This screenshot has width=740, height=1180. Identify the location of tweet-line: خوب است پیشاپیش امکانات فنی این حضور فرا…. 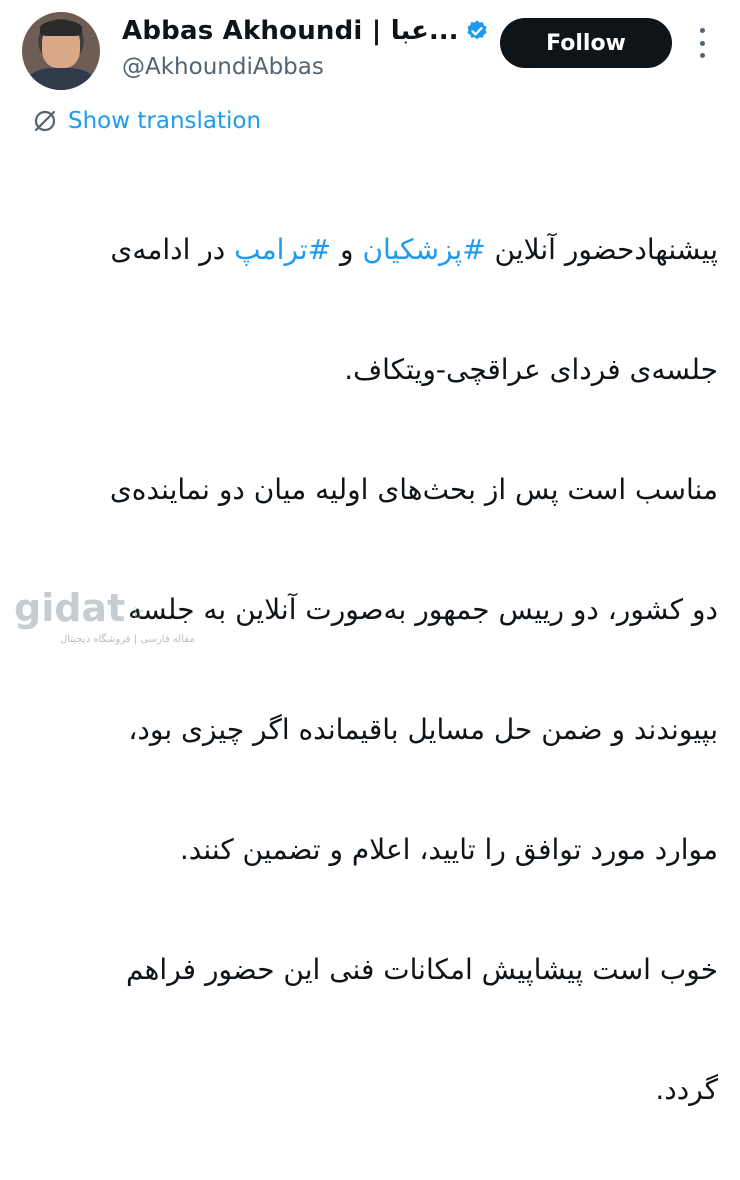
(422, 969).